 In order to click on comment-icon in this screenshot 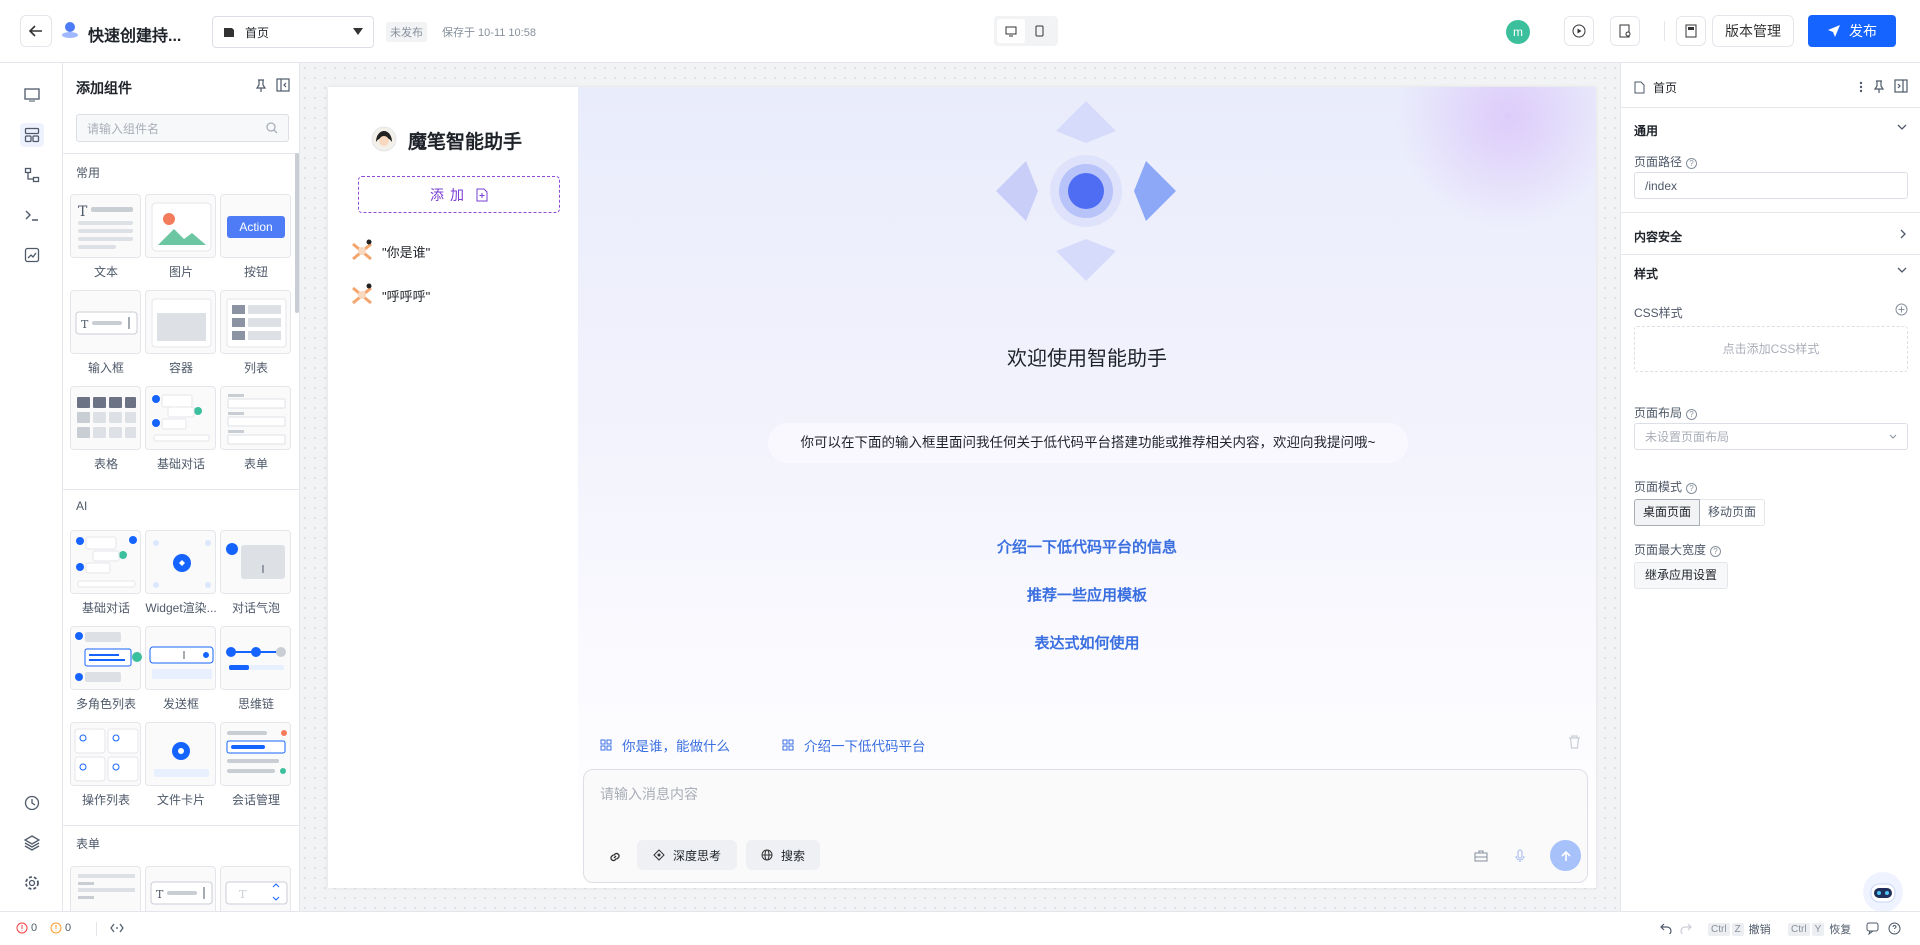, I will do `click(1872, 928)`.